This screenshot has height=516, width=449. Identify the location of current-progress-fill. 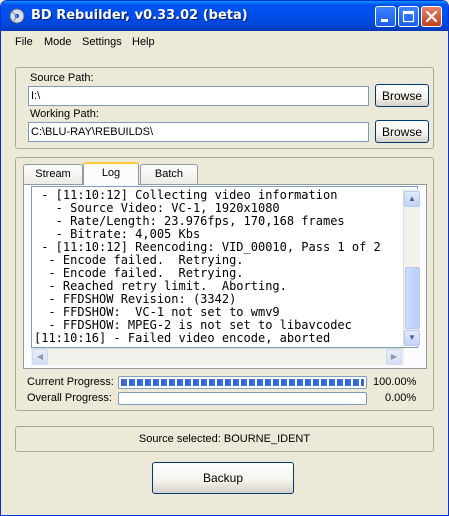
(242, 382).